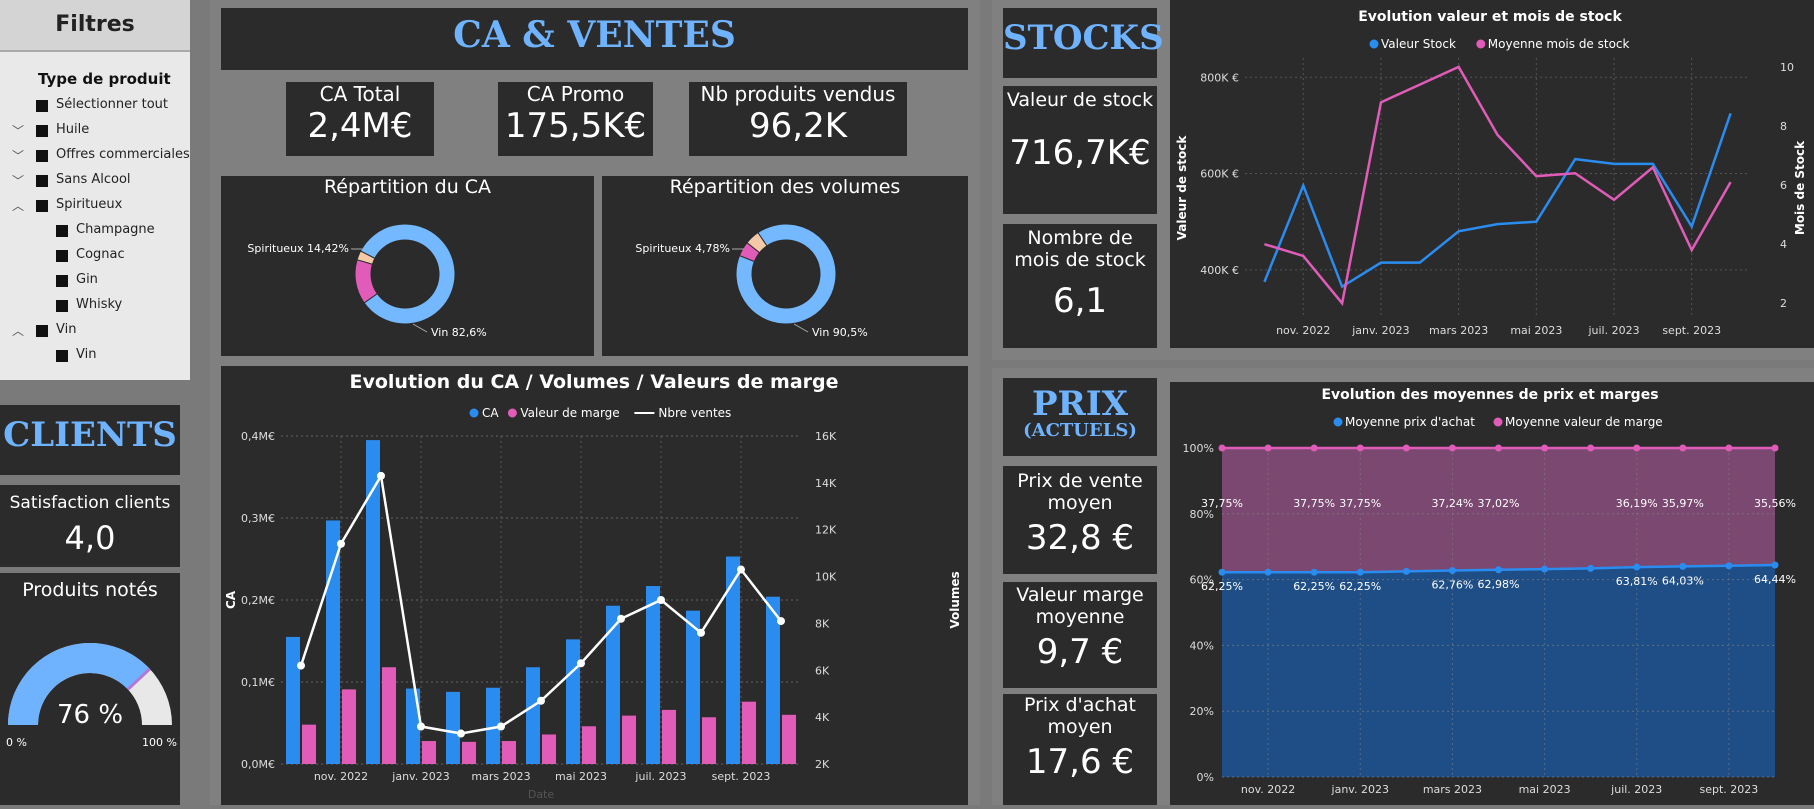 Image resolution: width=1814 pixels, height=809 pixels. Describe the element at coordinates (95, 257) in the screenshot. I see `filter-item: Cognac` at that location.